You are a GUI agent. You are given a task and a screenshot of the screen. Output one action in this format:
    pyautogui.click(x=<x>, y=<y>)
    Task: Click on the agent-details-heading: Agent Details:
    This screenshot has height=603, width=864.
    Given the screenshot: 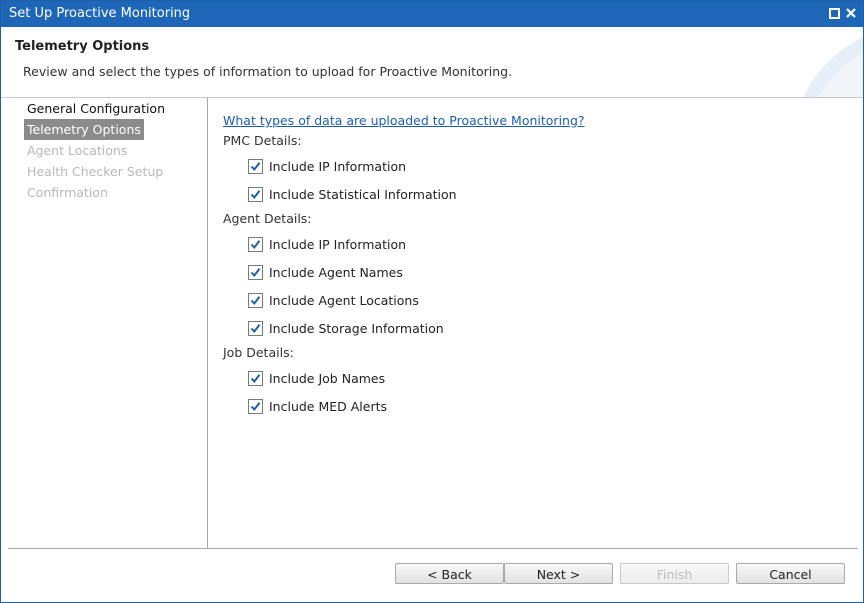 What is the action you would take?
    pyautogui.click(x=267, y=218)
    